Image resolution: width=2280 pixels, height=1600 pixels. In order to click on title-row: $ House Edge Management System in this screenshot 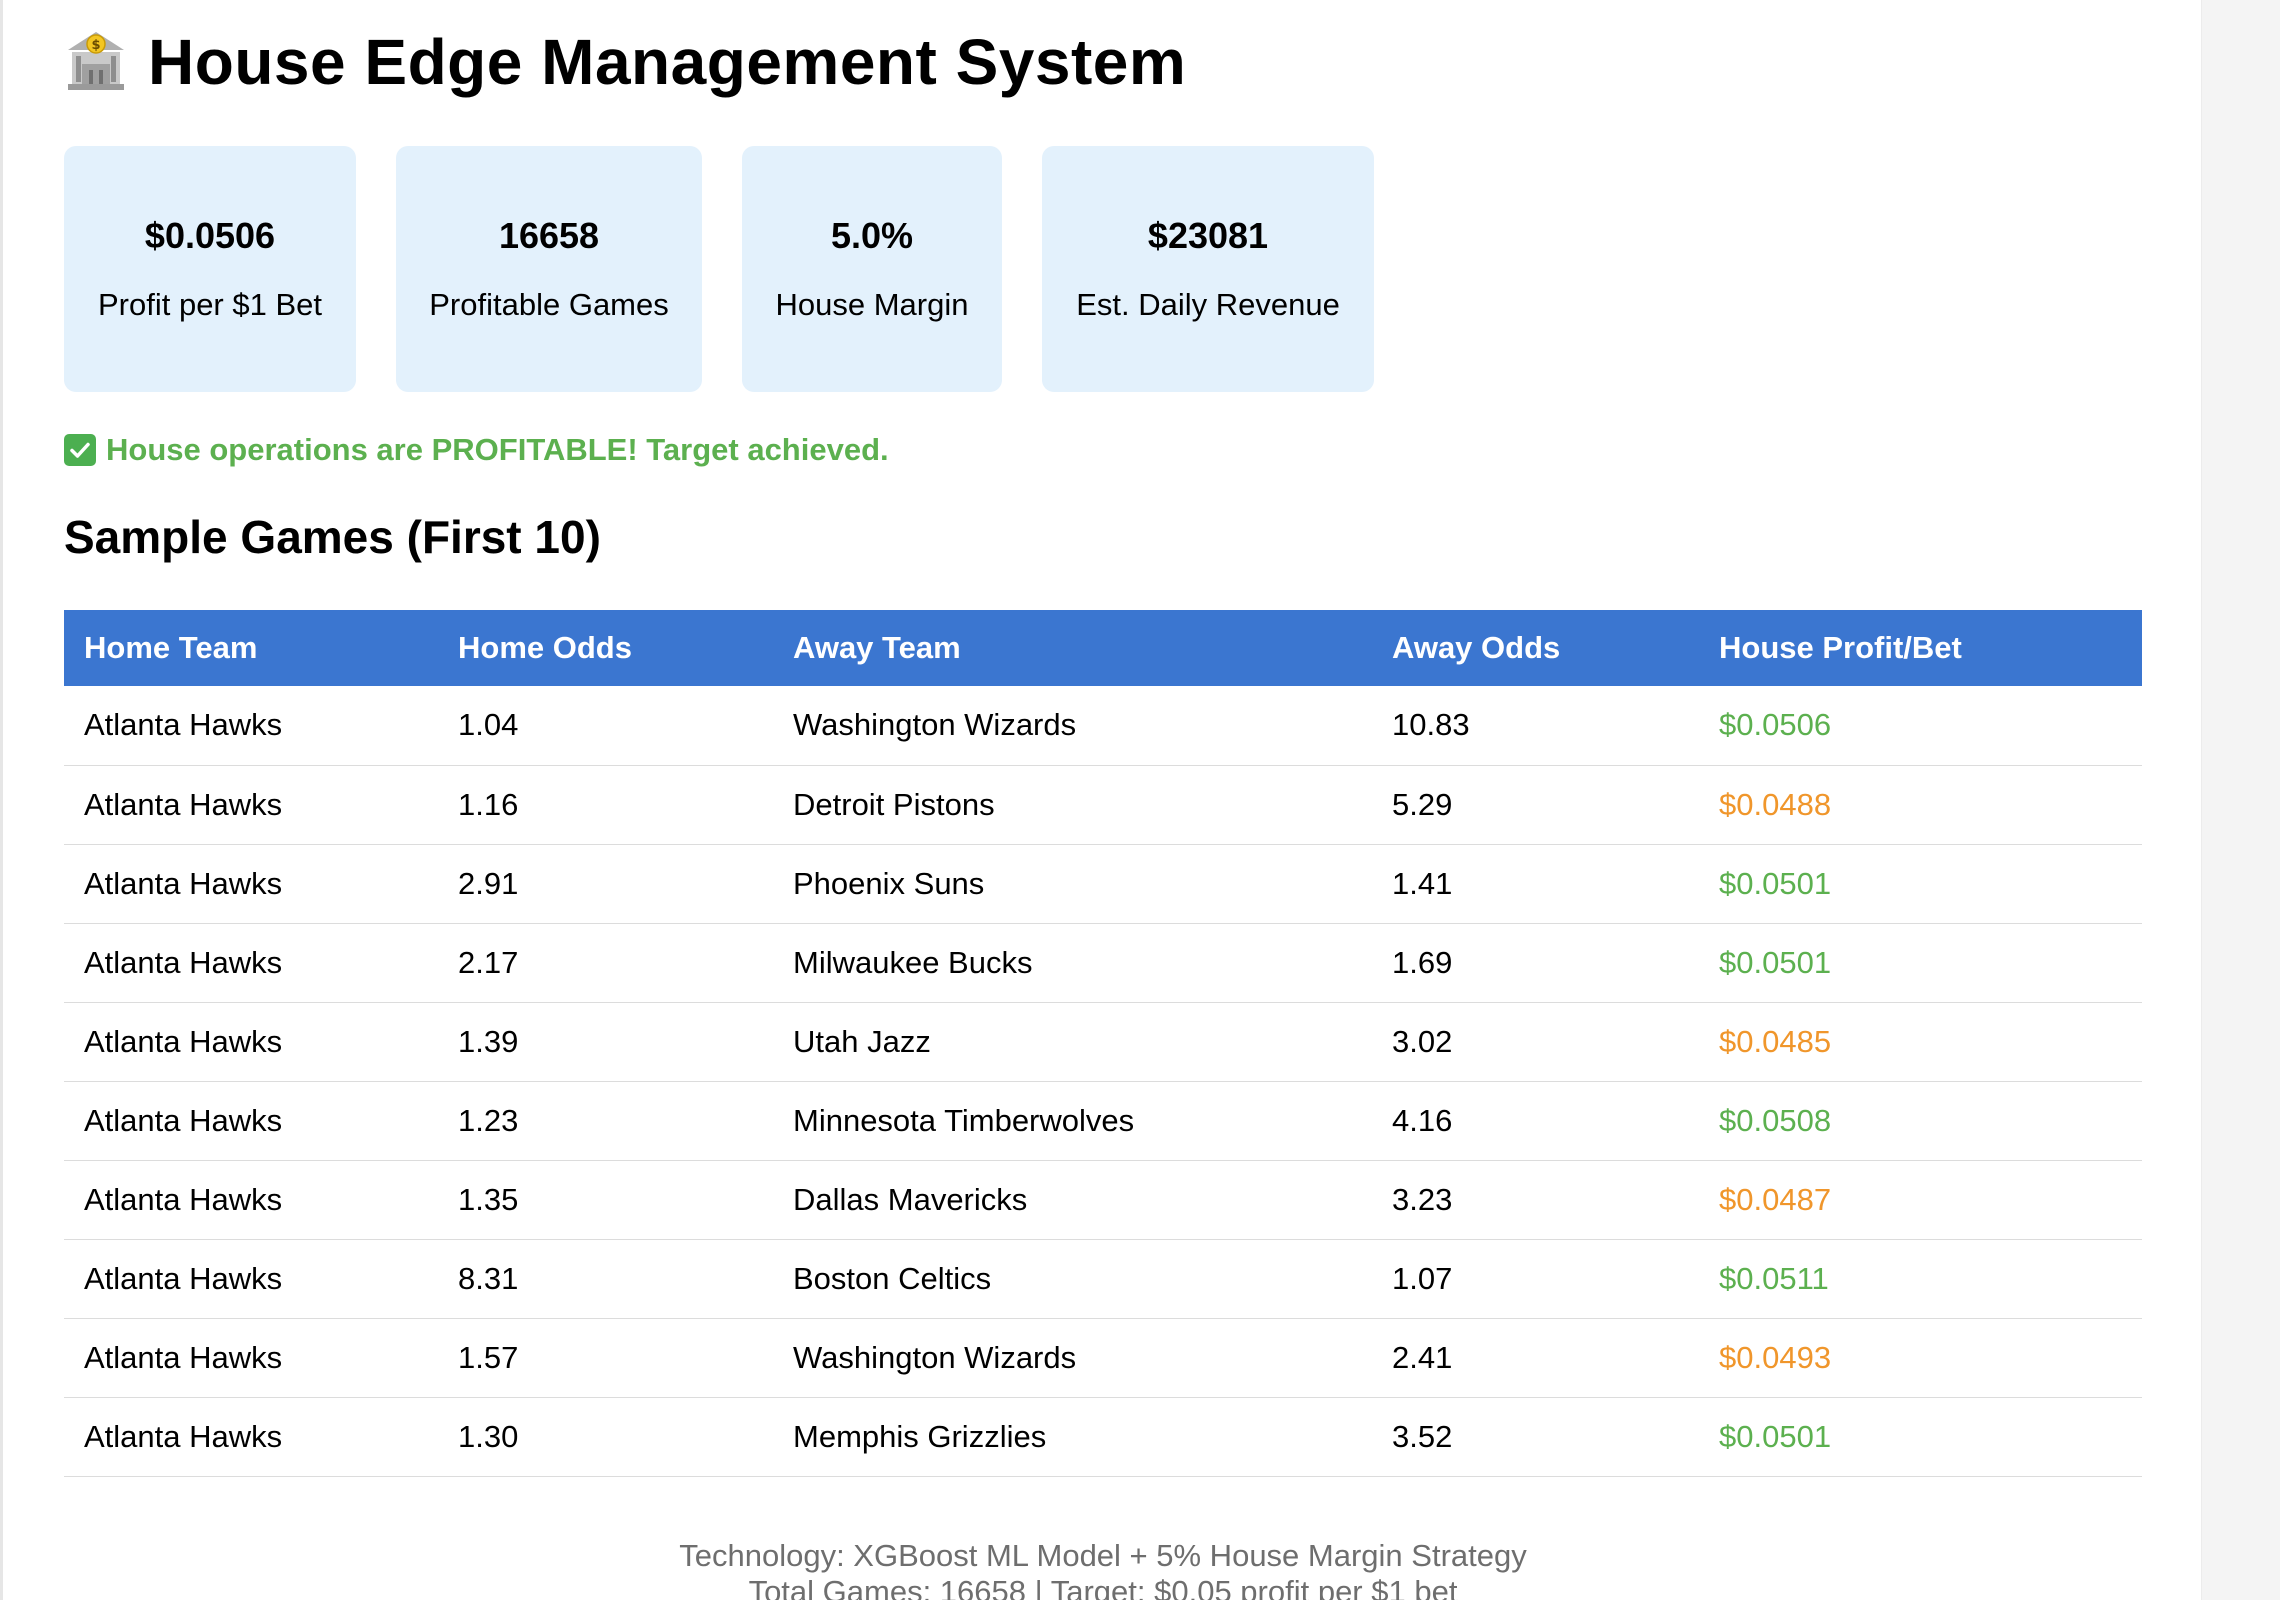, I will do `click(625, 62)`.